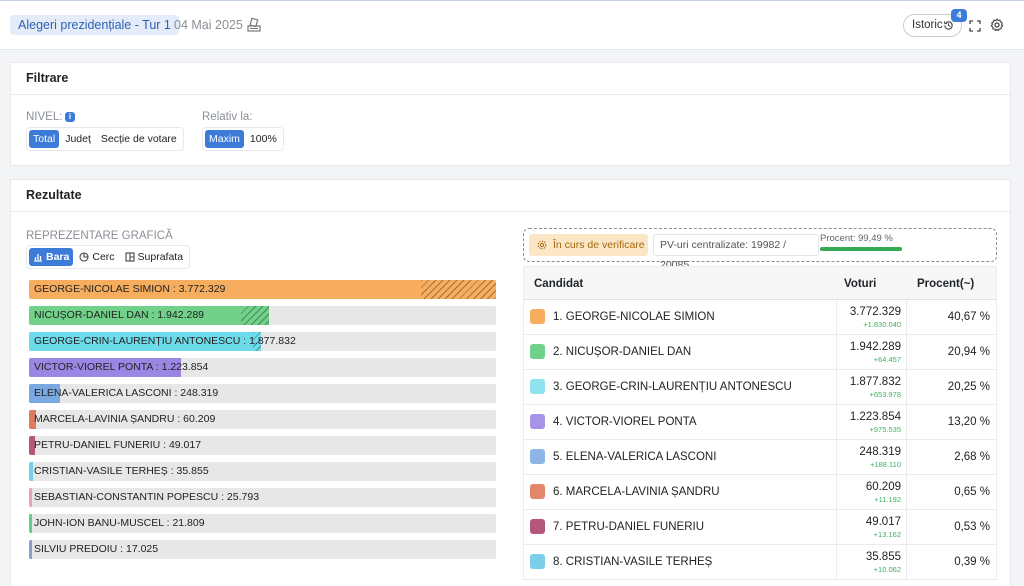 Image resolution: width=1024 pixels, height=586 pixels. I want to click on processed-percent-label: Procent: 99,49 %, so click(856, 238).